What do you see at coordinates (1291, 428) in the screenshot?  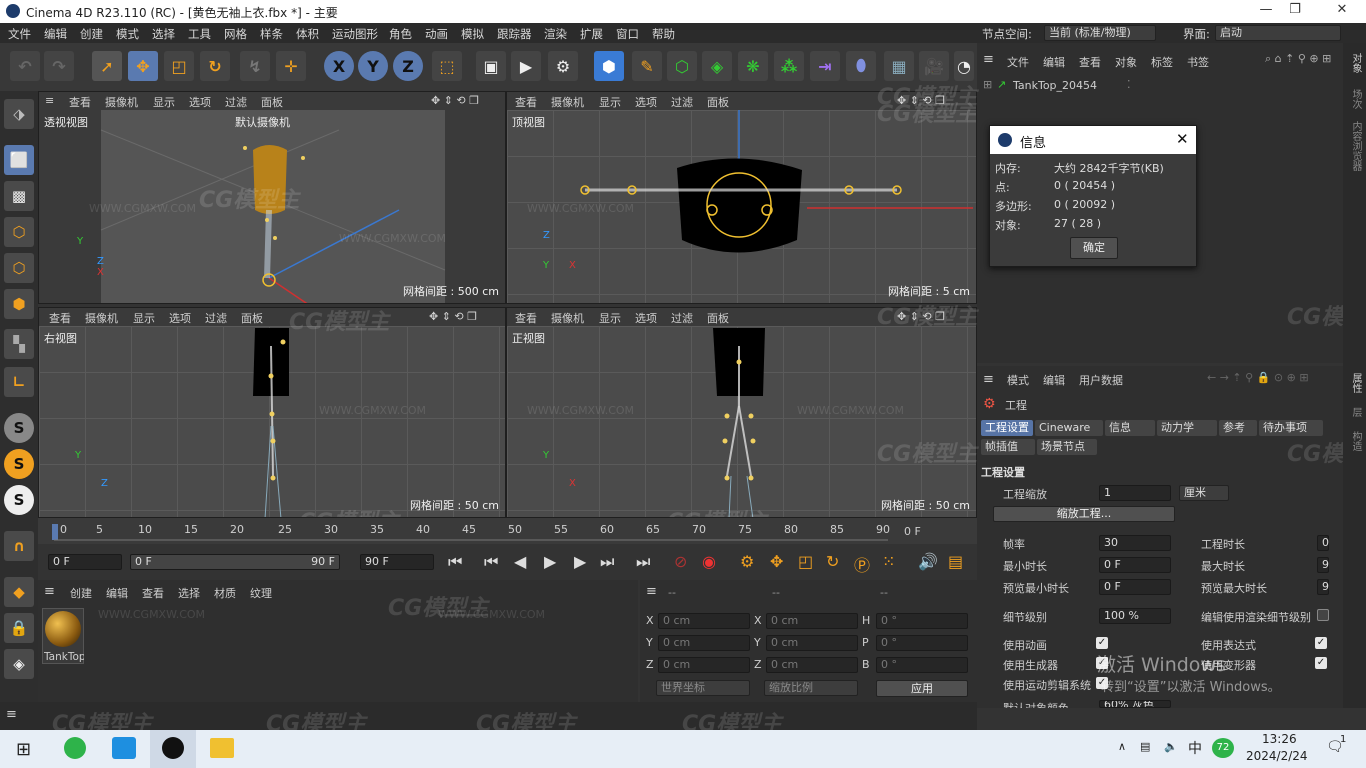 I see `tab-todo: 待办事项` at bounding box center [1291, 428].